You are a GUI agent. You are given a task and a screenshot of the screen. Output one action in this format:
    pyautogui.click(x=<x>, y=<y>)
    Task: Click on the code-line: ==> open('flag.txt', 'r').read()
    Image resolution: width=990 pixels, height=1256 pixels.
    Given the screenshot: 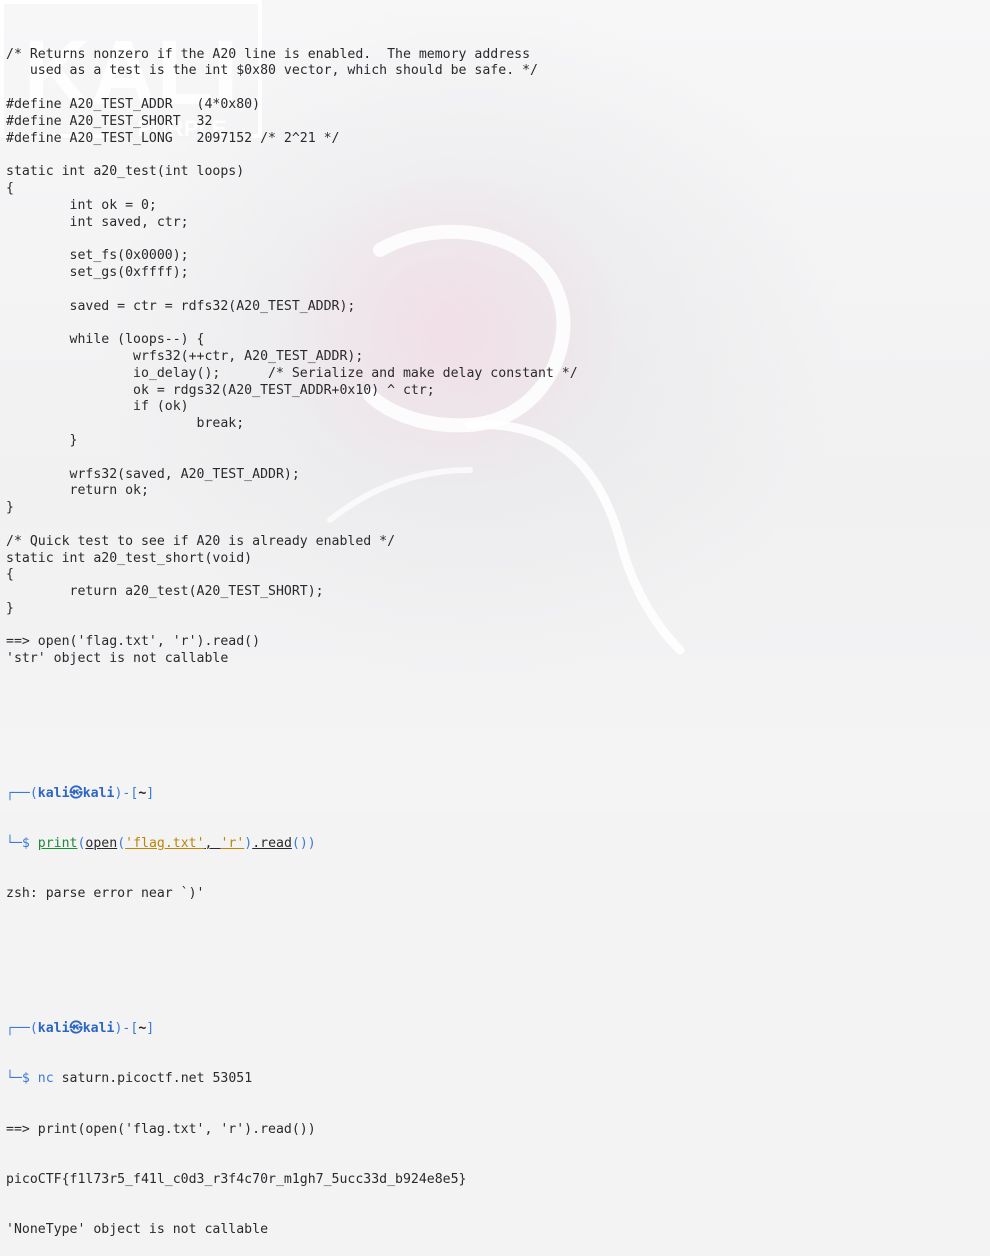 What is the action you would take?
    pyautogui.click(x=133, y=642)
    